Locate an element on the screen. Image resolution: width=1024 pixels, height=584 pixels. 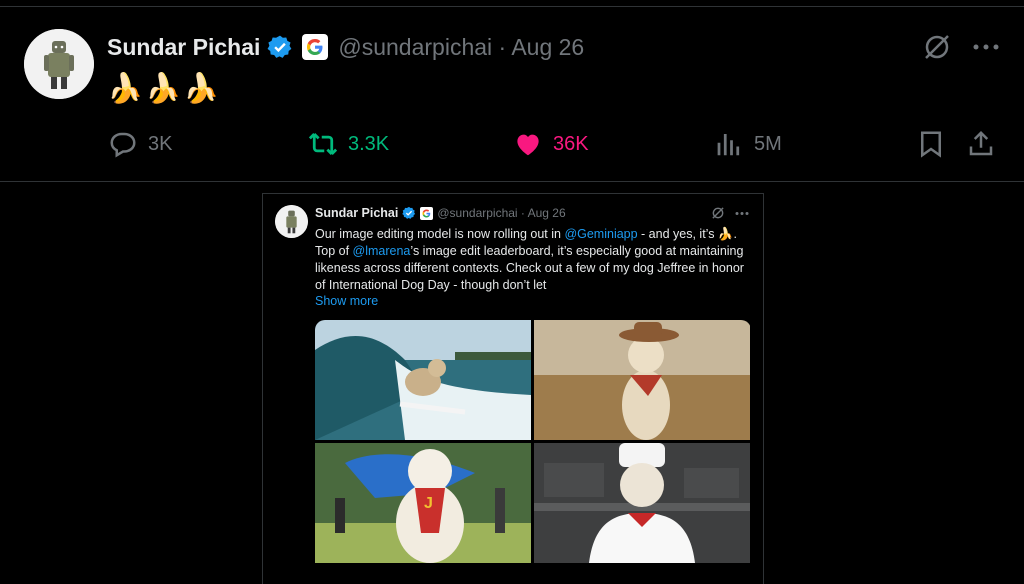
dog-surfing-photo is located at coordinates (423, 380).